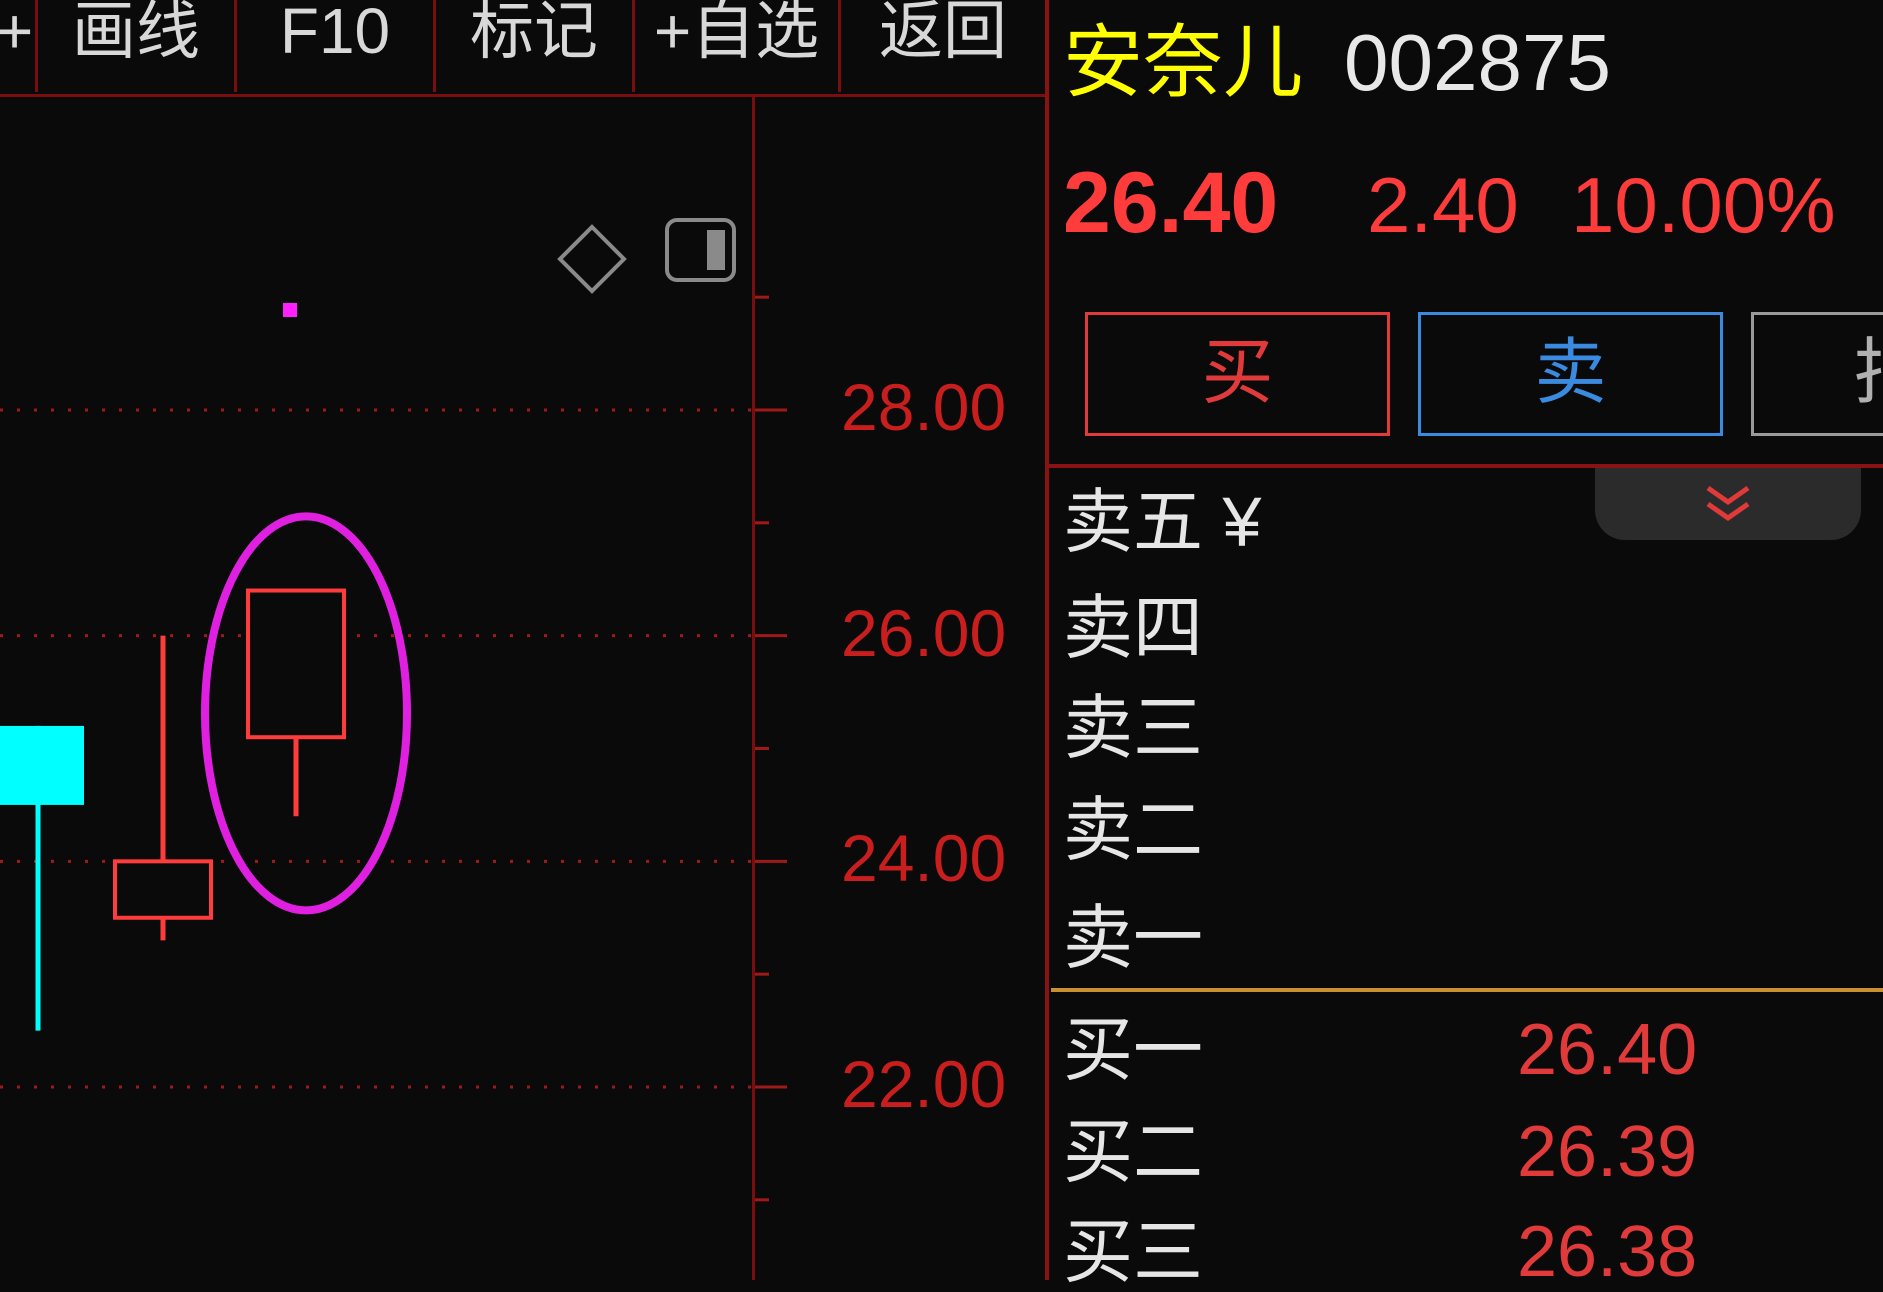 This screenshot has width=1883, height=1292. What do you see at coordinates (1817, 374) in the screenshot?
I see `third-trade-button: 拍` at bounding box center [1817, 374].